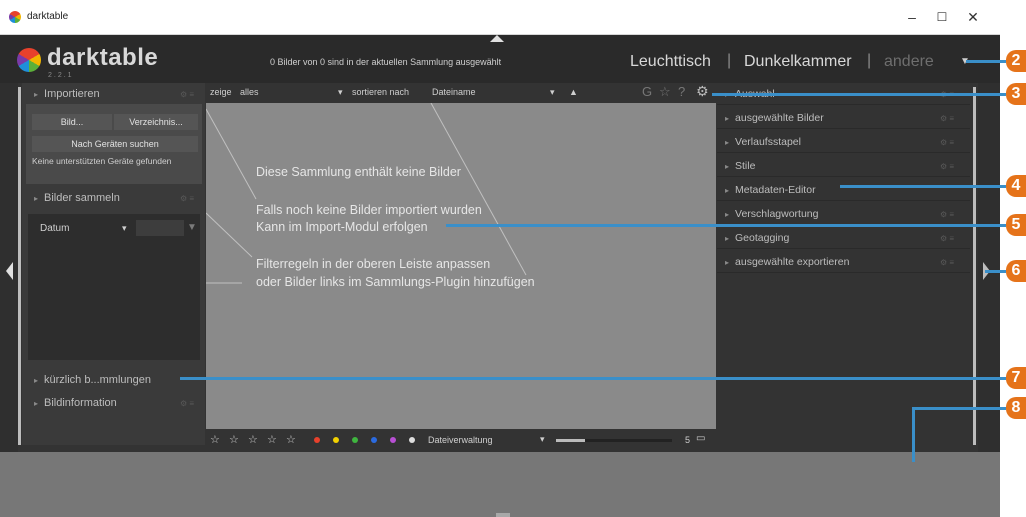 The image size is (1026, 517). I want to click on view-darkroom-link: Dunkelkammer, so click(798, 62).